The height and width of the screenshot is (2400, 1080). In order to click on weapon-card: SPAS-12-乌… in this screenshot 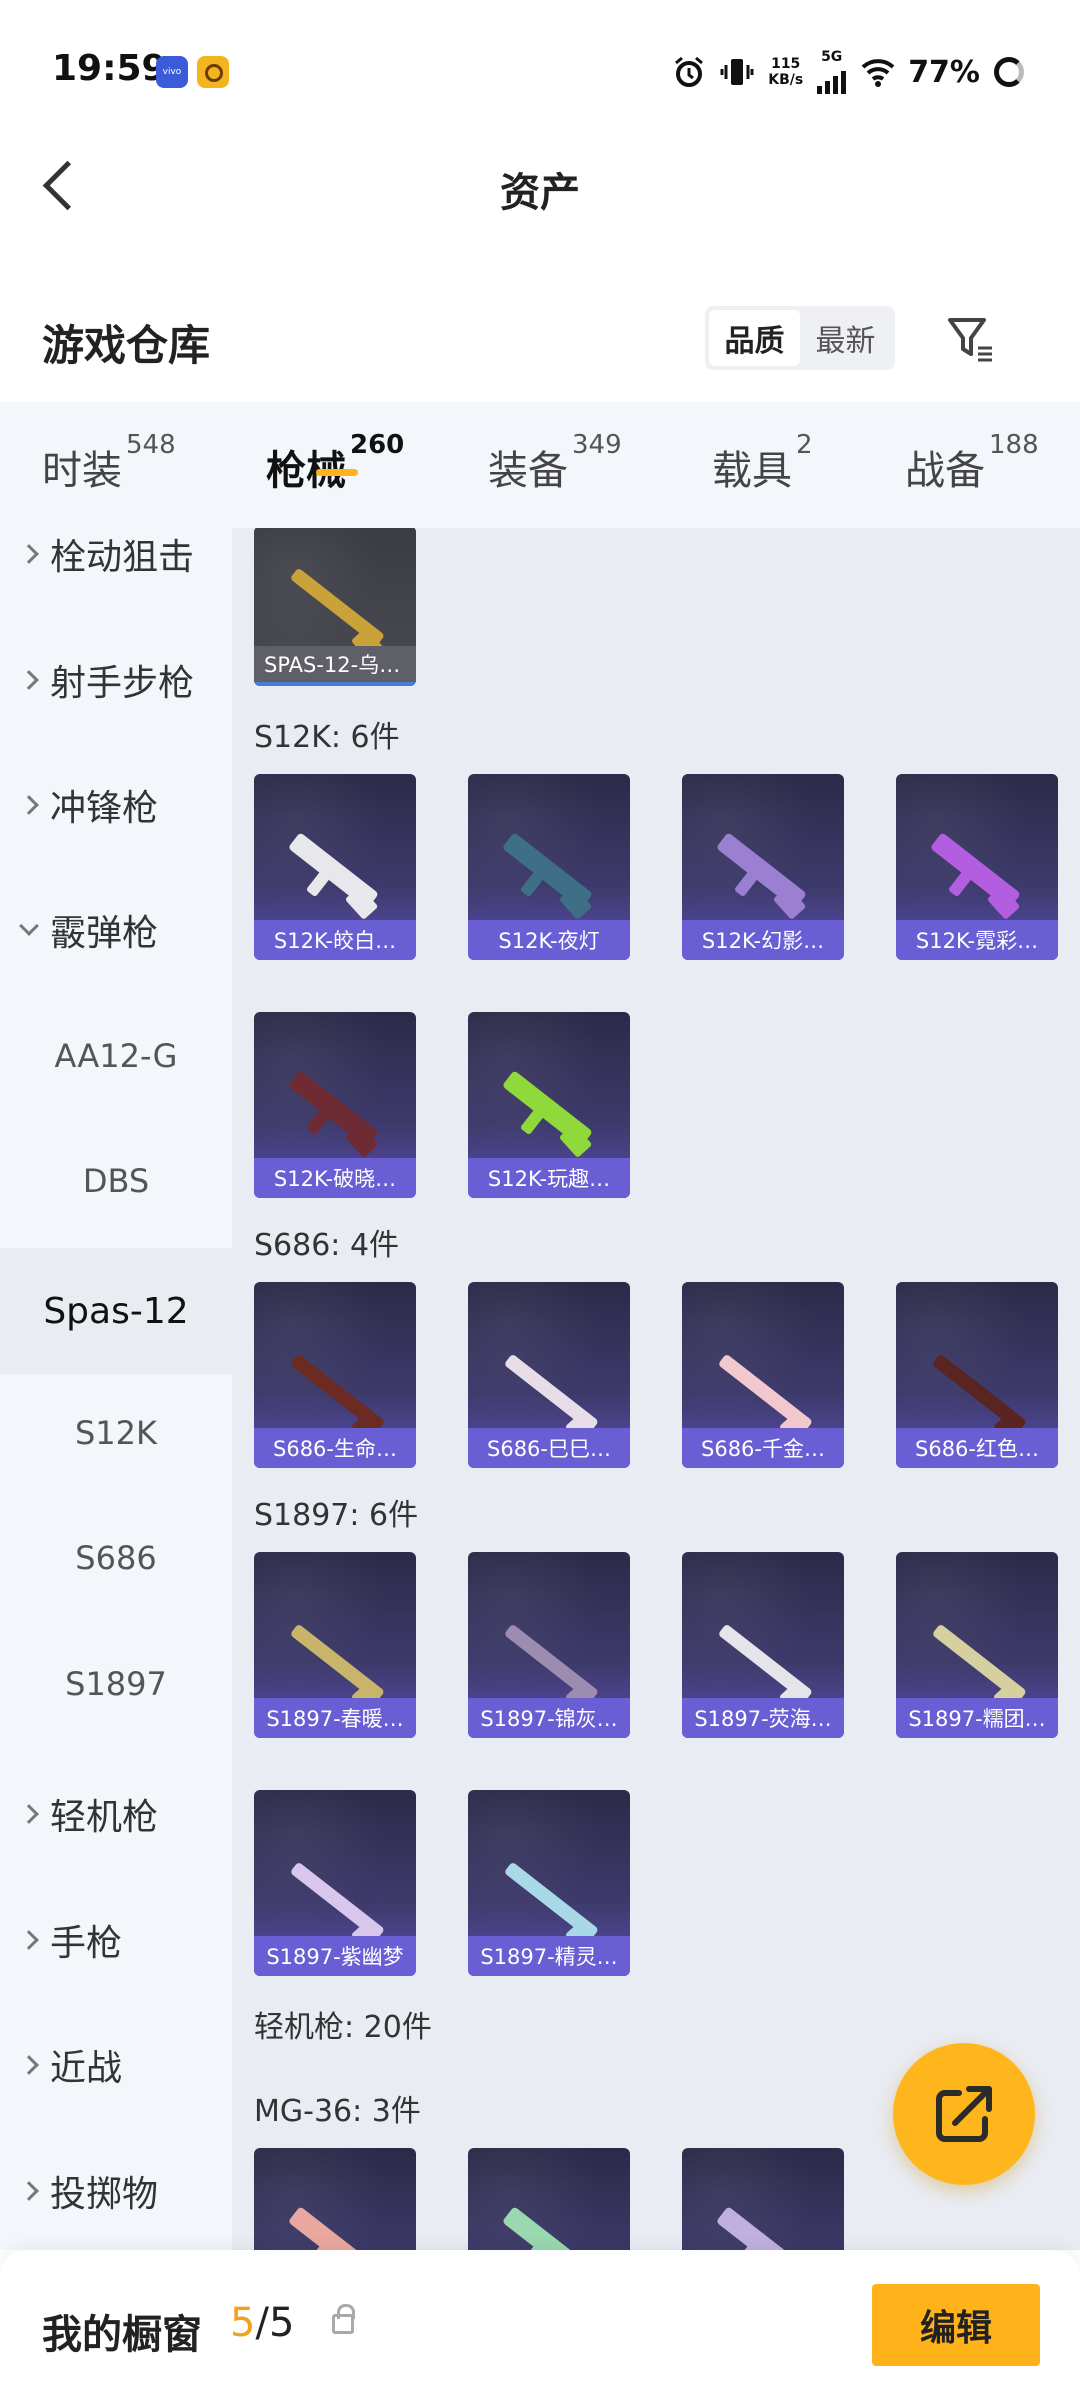, I will do `click(335, 607)`.